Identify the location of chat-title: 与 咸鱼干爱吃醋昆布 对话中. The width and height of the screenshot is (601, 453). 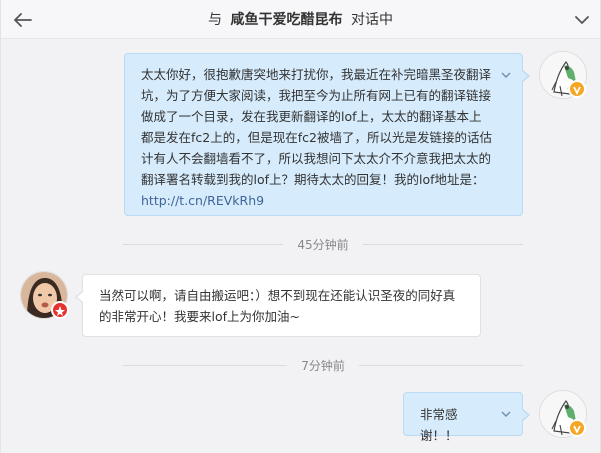
(300, 19).